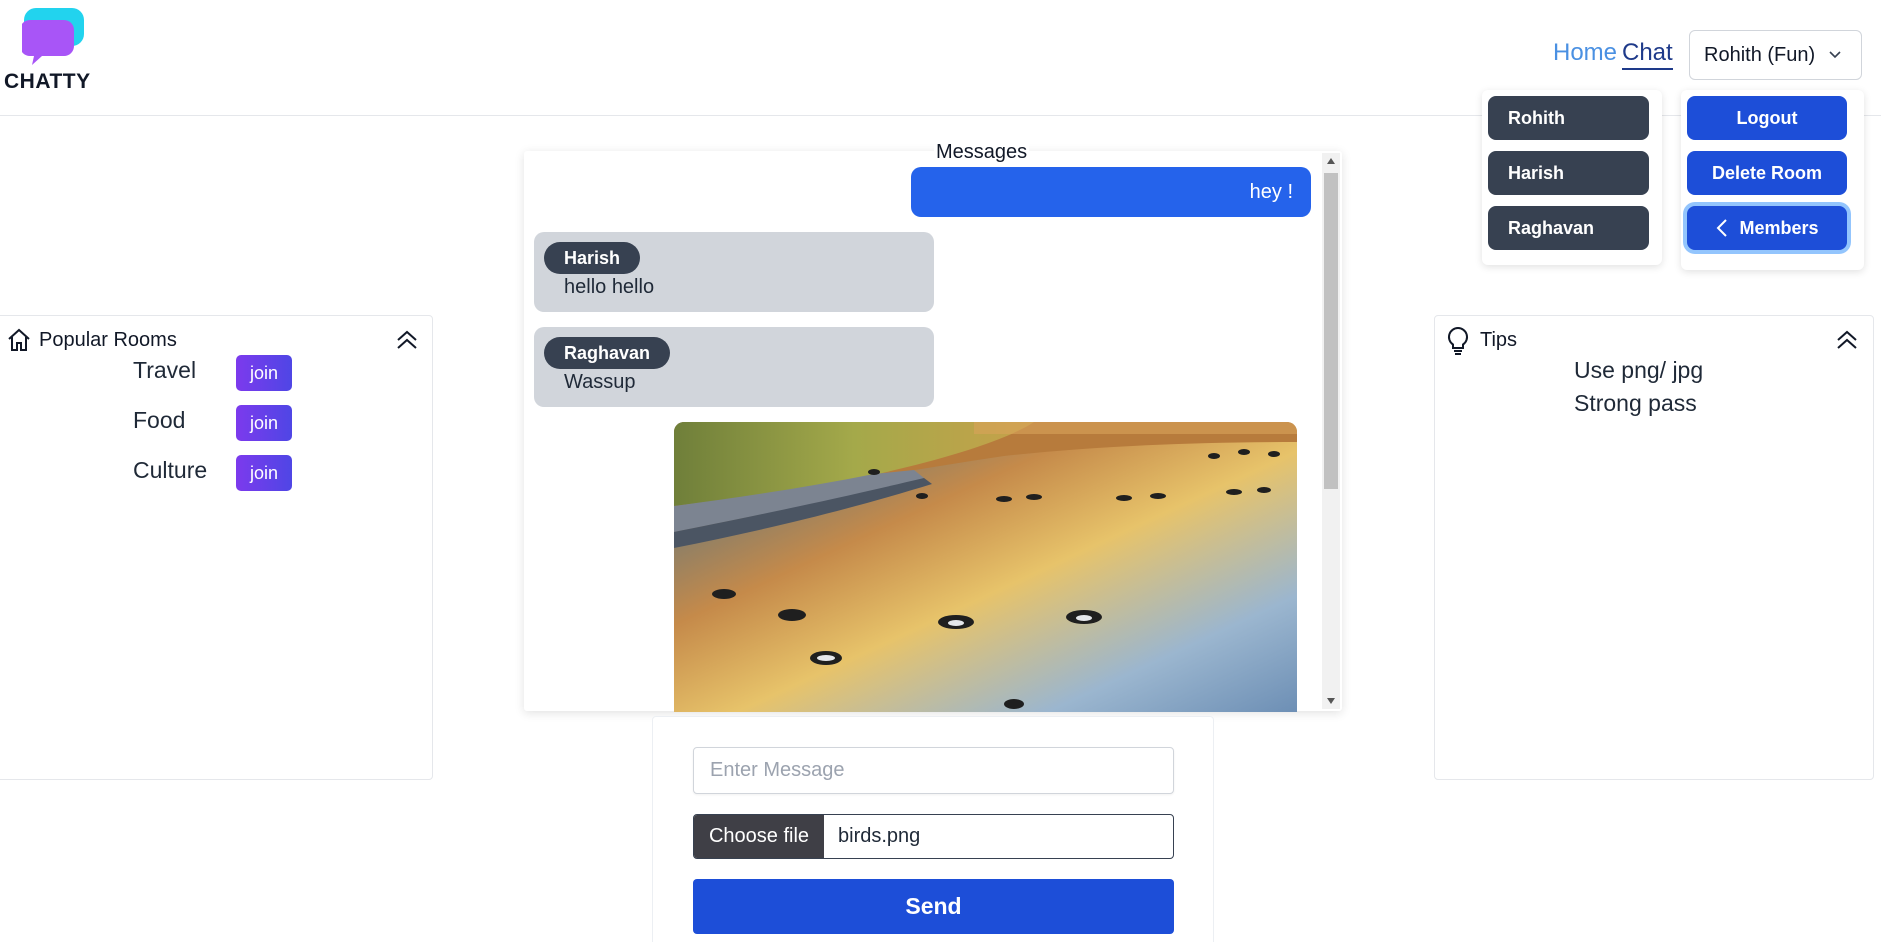  What do you see at coordinates (1654, 547) in the screenshot?
I see `tips-card` at bounding box center [1654, 547].